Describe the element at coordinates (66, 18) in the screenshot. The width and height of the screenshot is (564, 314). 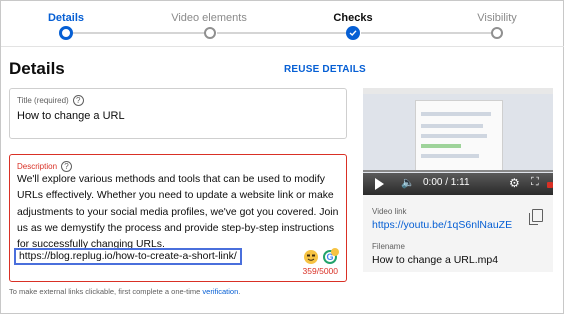
I see `step-details-label: Details` at that location.